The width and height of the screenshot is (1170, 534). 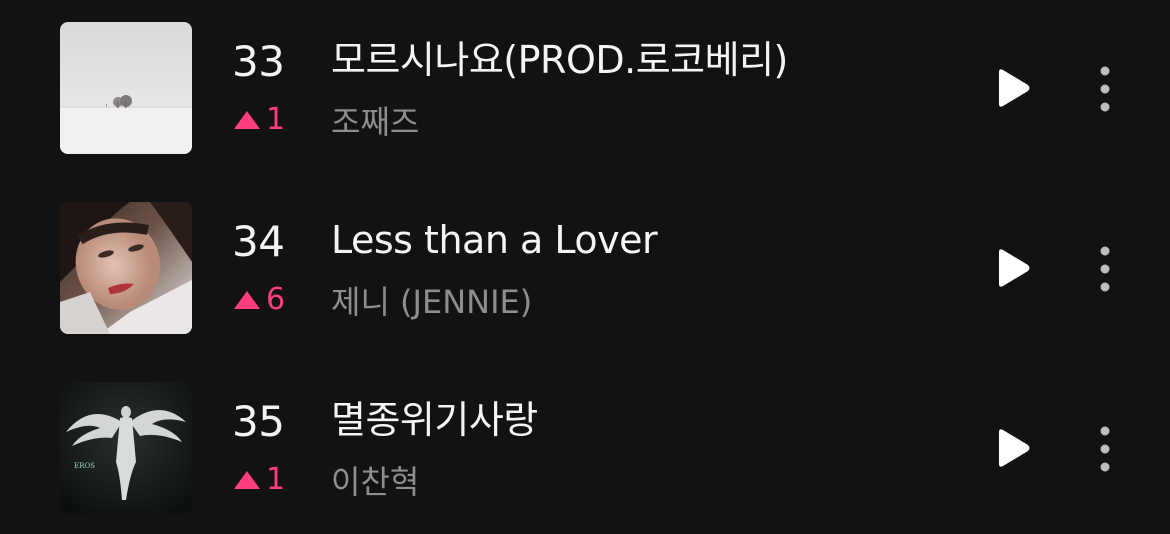 What do you see at coordinates (641, 60) in the screenshot?
I see `song-title: 모르시나요(PROD.로코베리)` at bounding box center [641, 60].